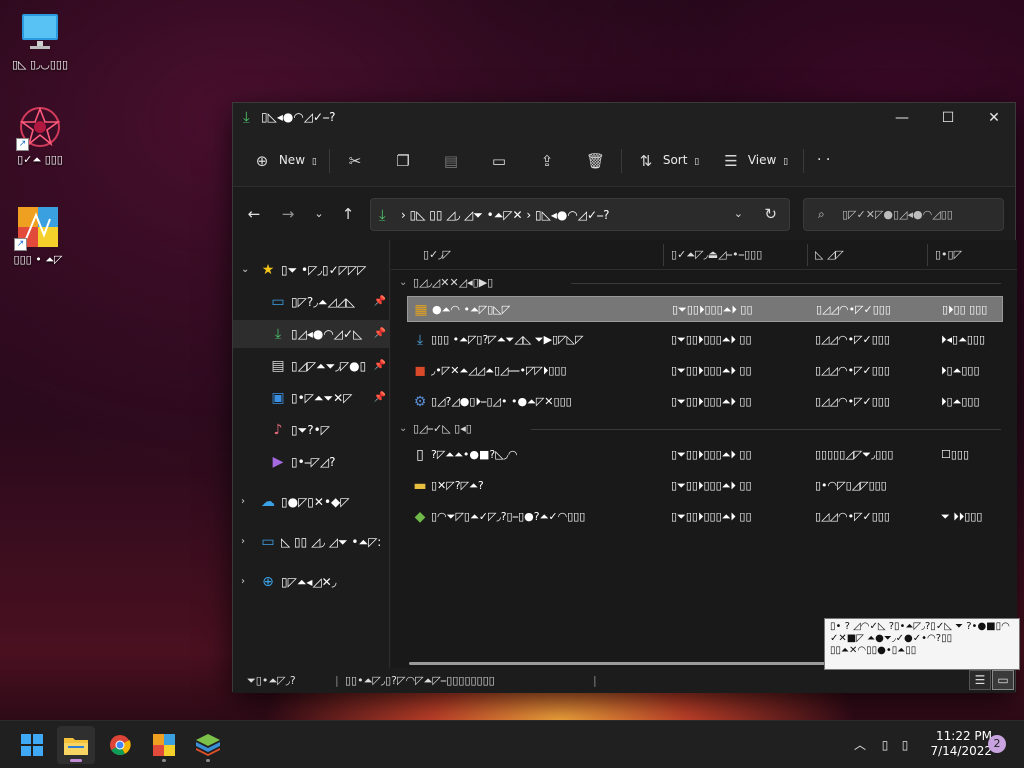 This screenshot has width=1024, height=768. I want to click on details-view-button: ☰, so click(980, 680).